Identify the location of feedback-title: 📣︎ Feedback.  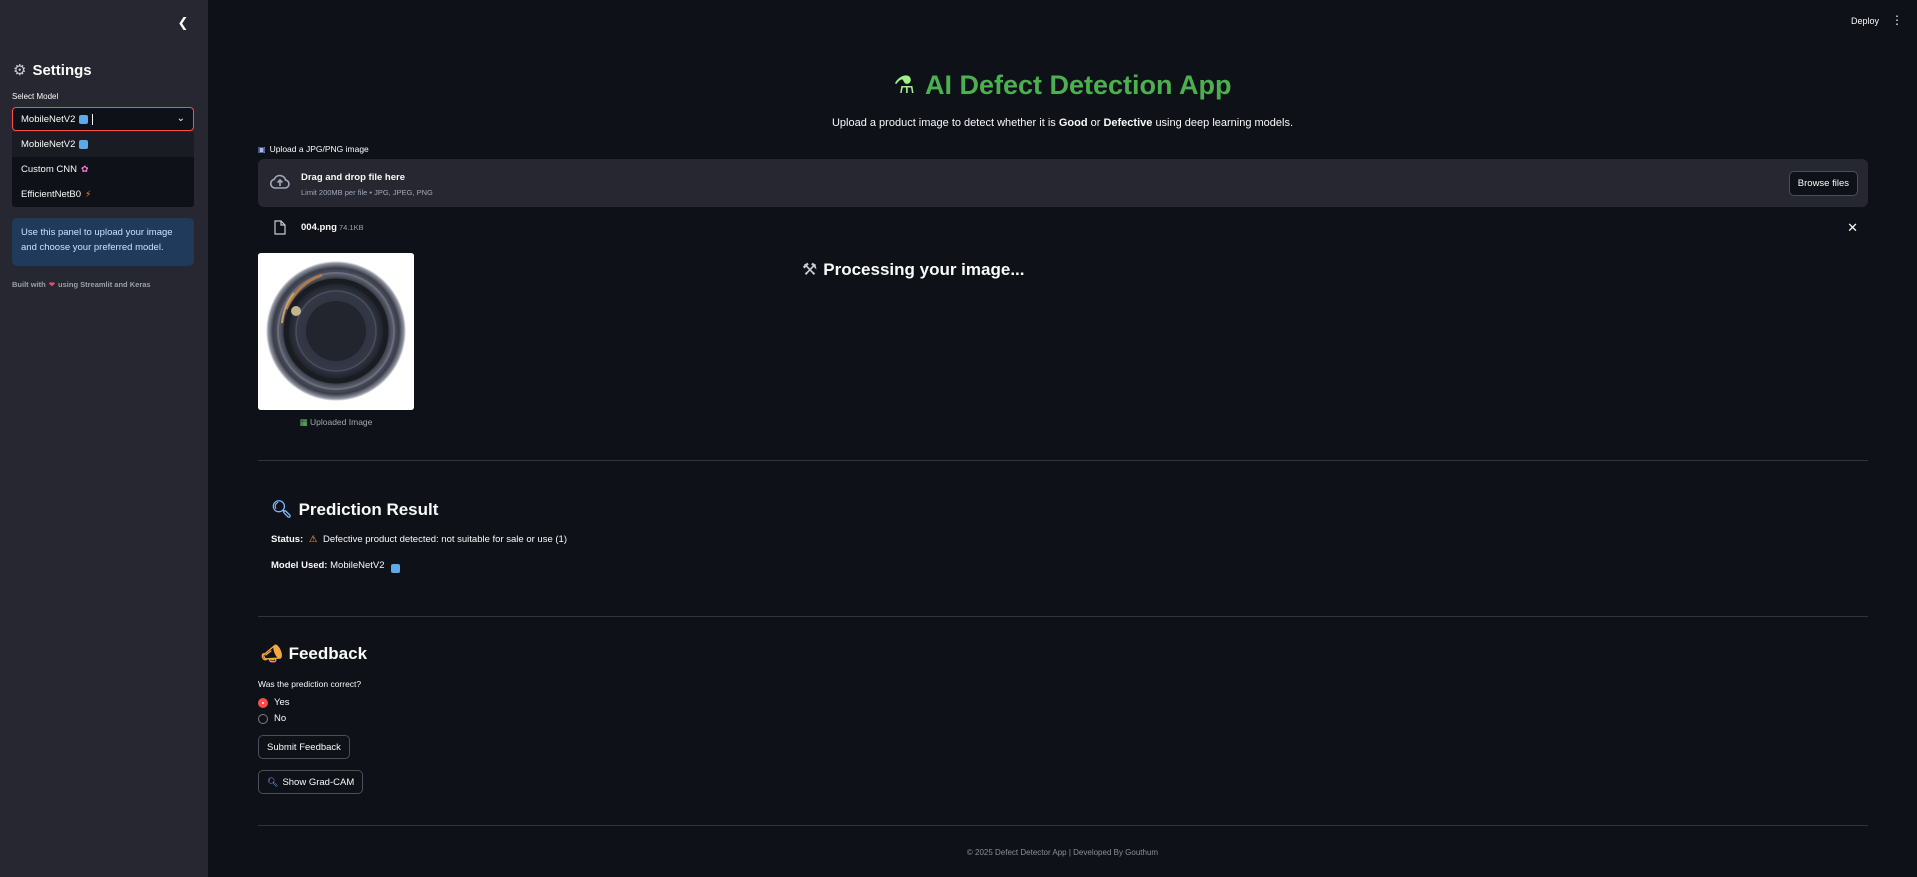
(314, 654).